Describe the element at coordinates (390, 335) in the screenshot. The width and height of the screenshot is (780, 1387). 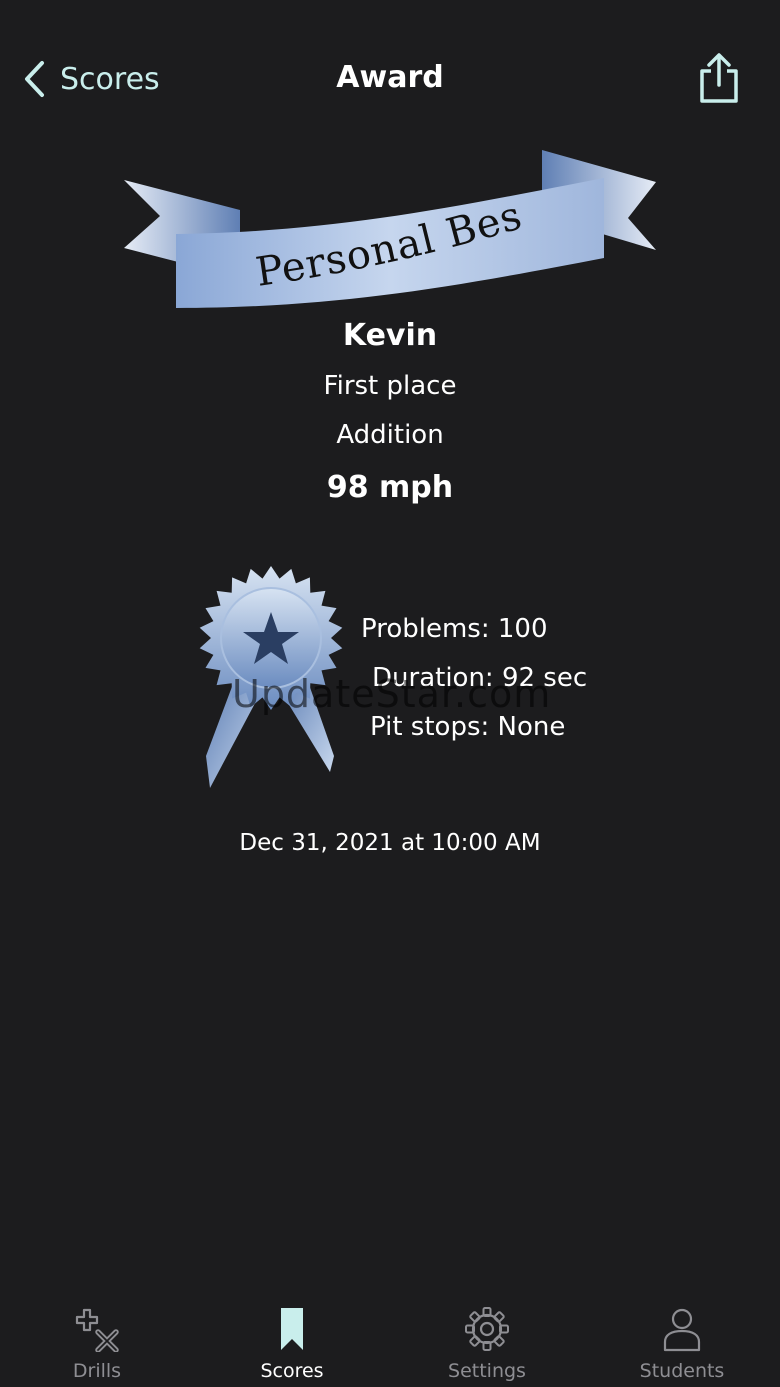
I see `student-name: Kevin` at that location.